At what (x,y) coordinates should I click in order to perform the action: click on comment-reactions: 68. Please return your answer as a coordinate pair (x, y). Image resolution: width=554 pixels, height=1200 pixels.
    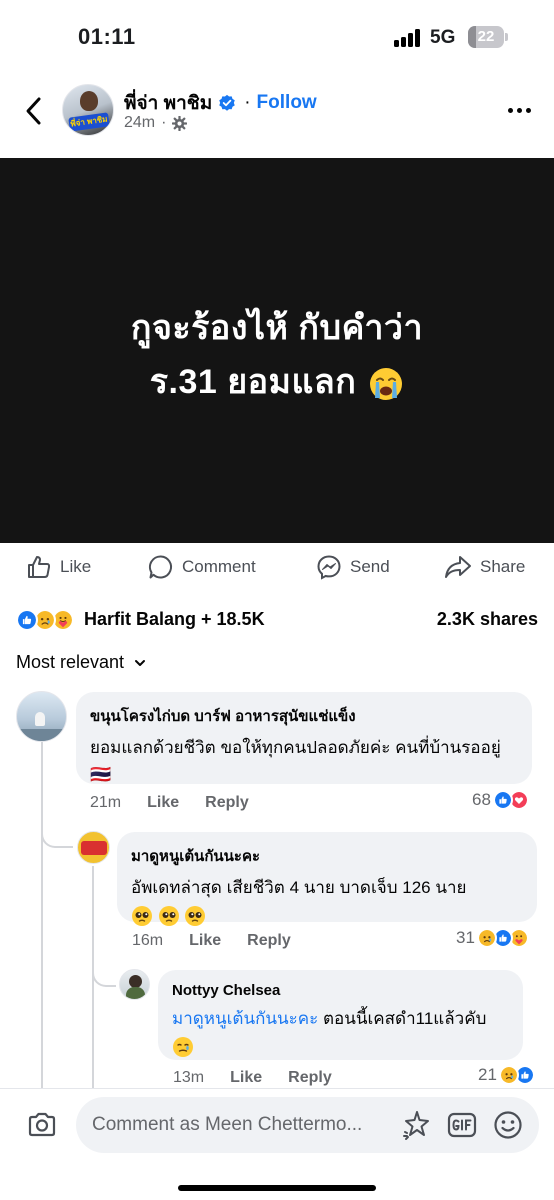
    Looking at the image, I should click on (500, 800).